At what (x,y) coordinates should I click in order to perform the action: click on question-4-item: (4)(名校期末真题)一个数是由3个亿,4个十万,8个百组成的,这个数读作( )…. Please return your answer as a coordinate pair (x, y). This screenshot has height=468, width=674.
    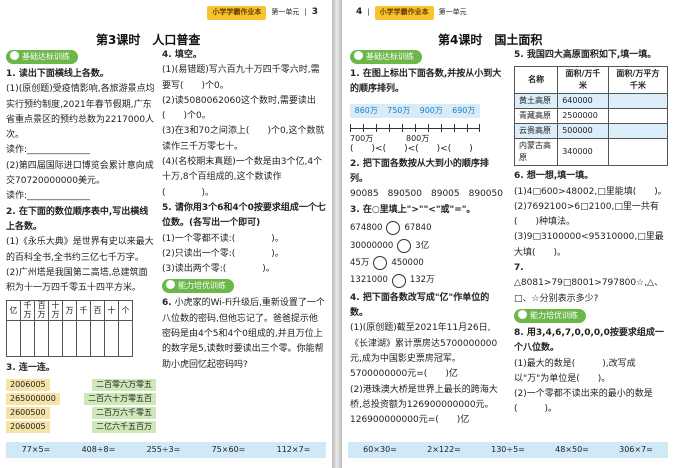
    Looking at the image, I should click on (244, 178).